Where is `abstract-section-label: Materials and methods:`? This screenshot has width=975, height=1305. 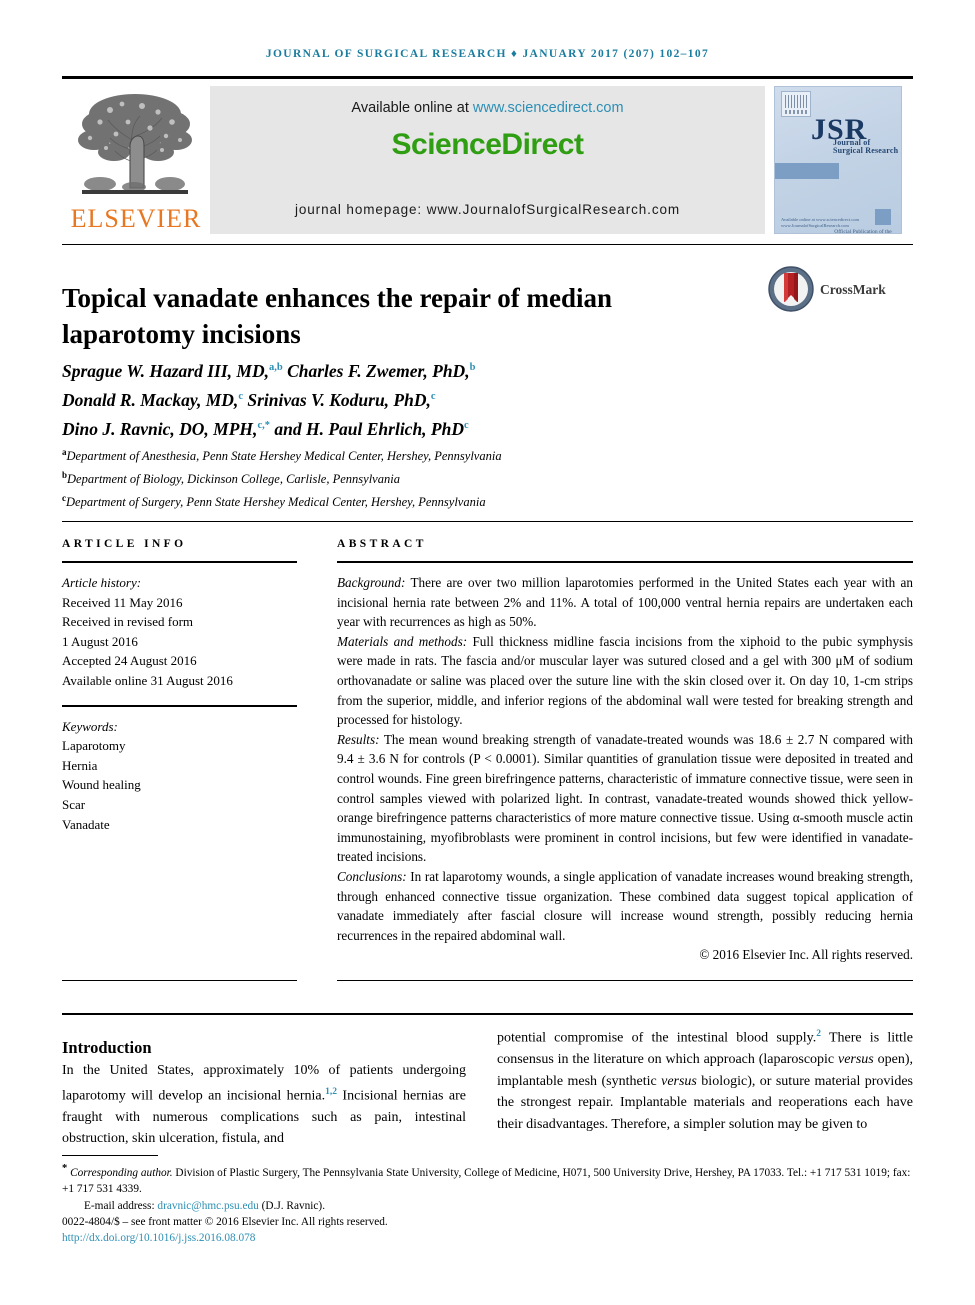 abstract-section-label: Materials and methods: is located at coordinates (402, 641).